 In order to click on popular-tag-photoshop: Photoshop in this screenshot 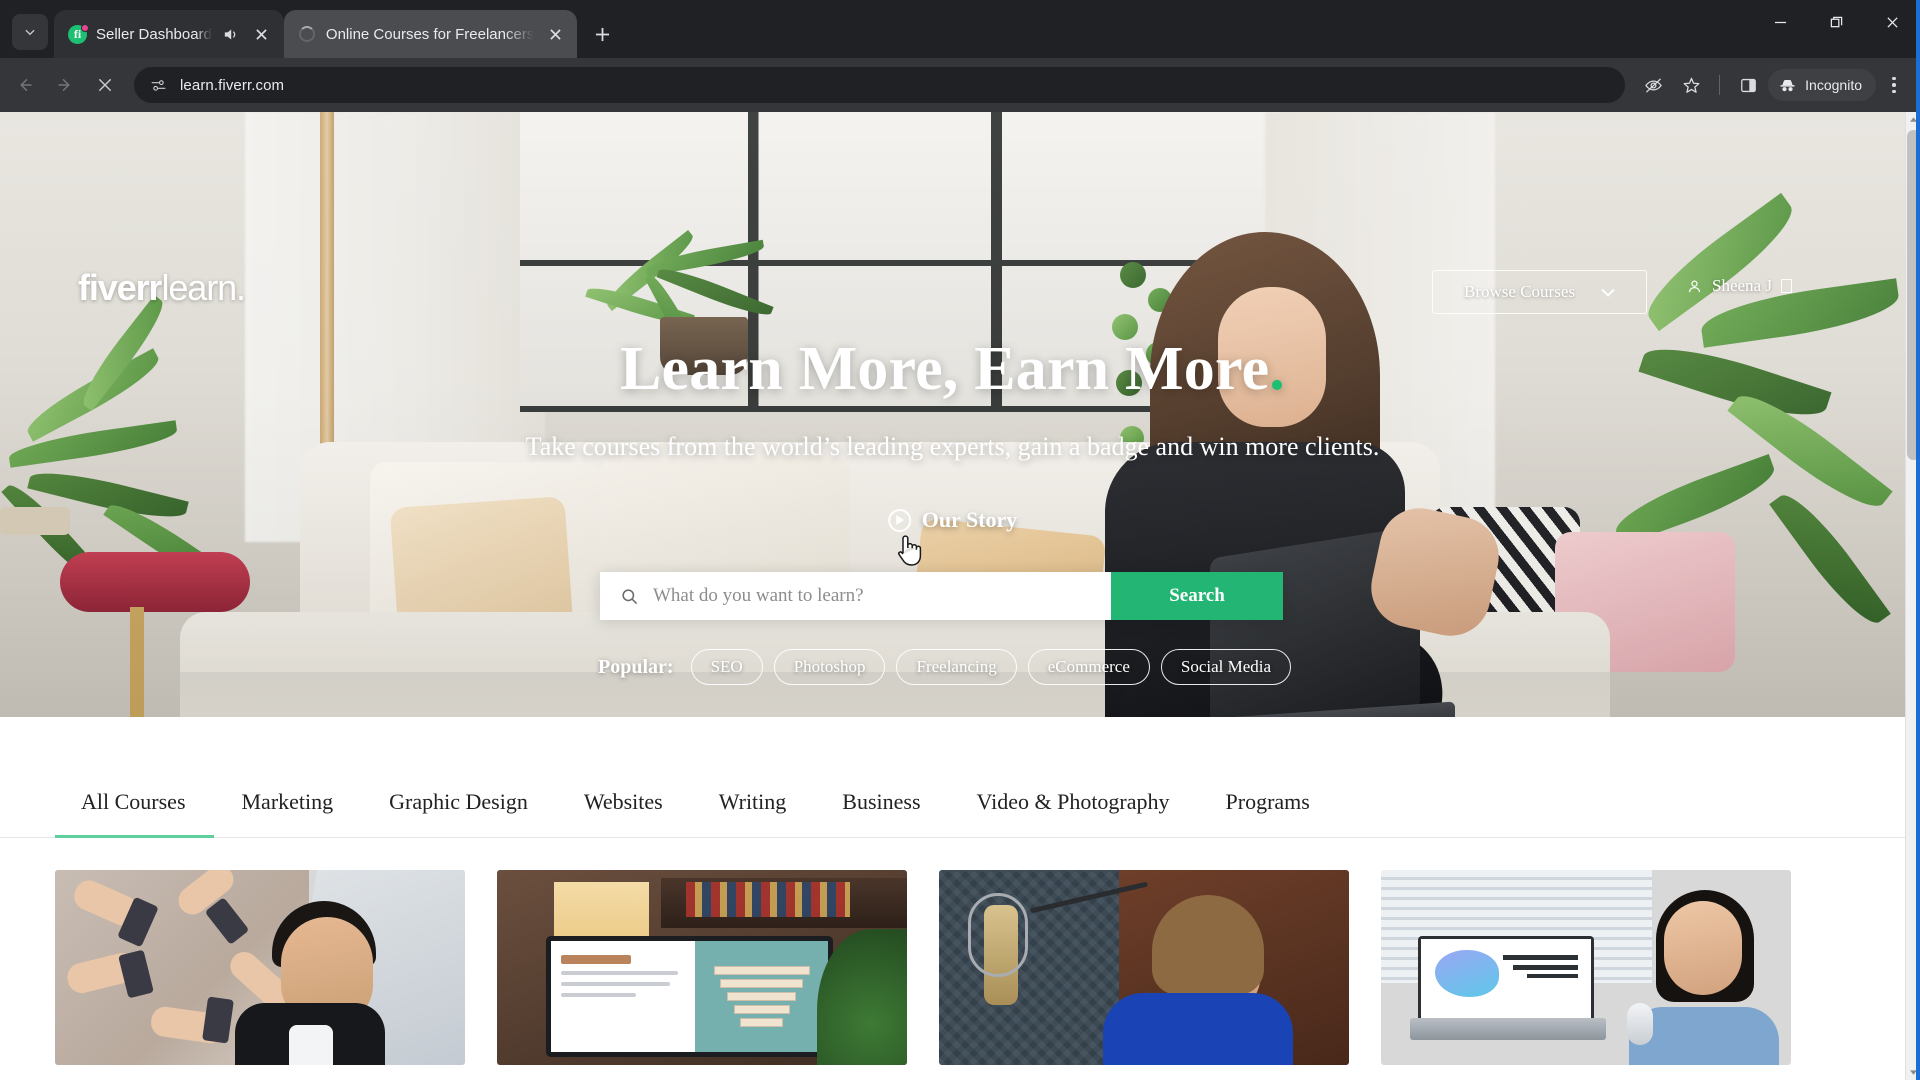, I will do `click(829, 667)`.